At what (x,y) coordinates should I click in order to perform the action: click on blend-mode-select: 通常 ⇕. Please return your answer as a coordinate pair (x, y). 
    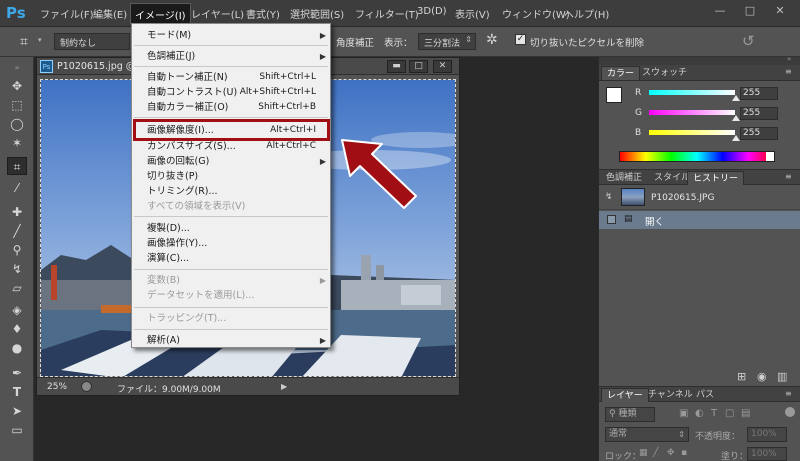
    Looking at the image, I should click on (647, 434).